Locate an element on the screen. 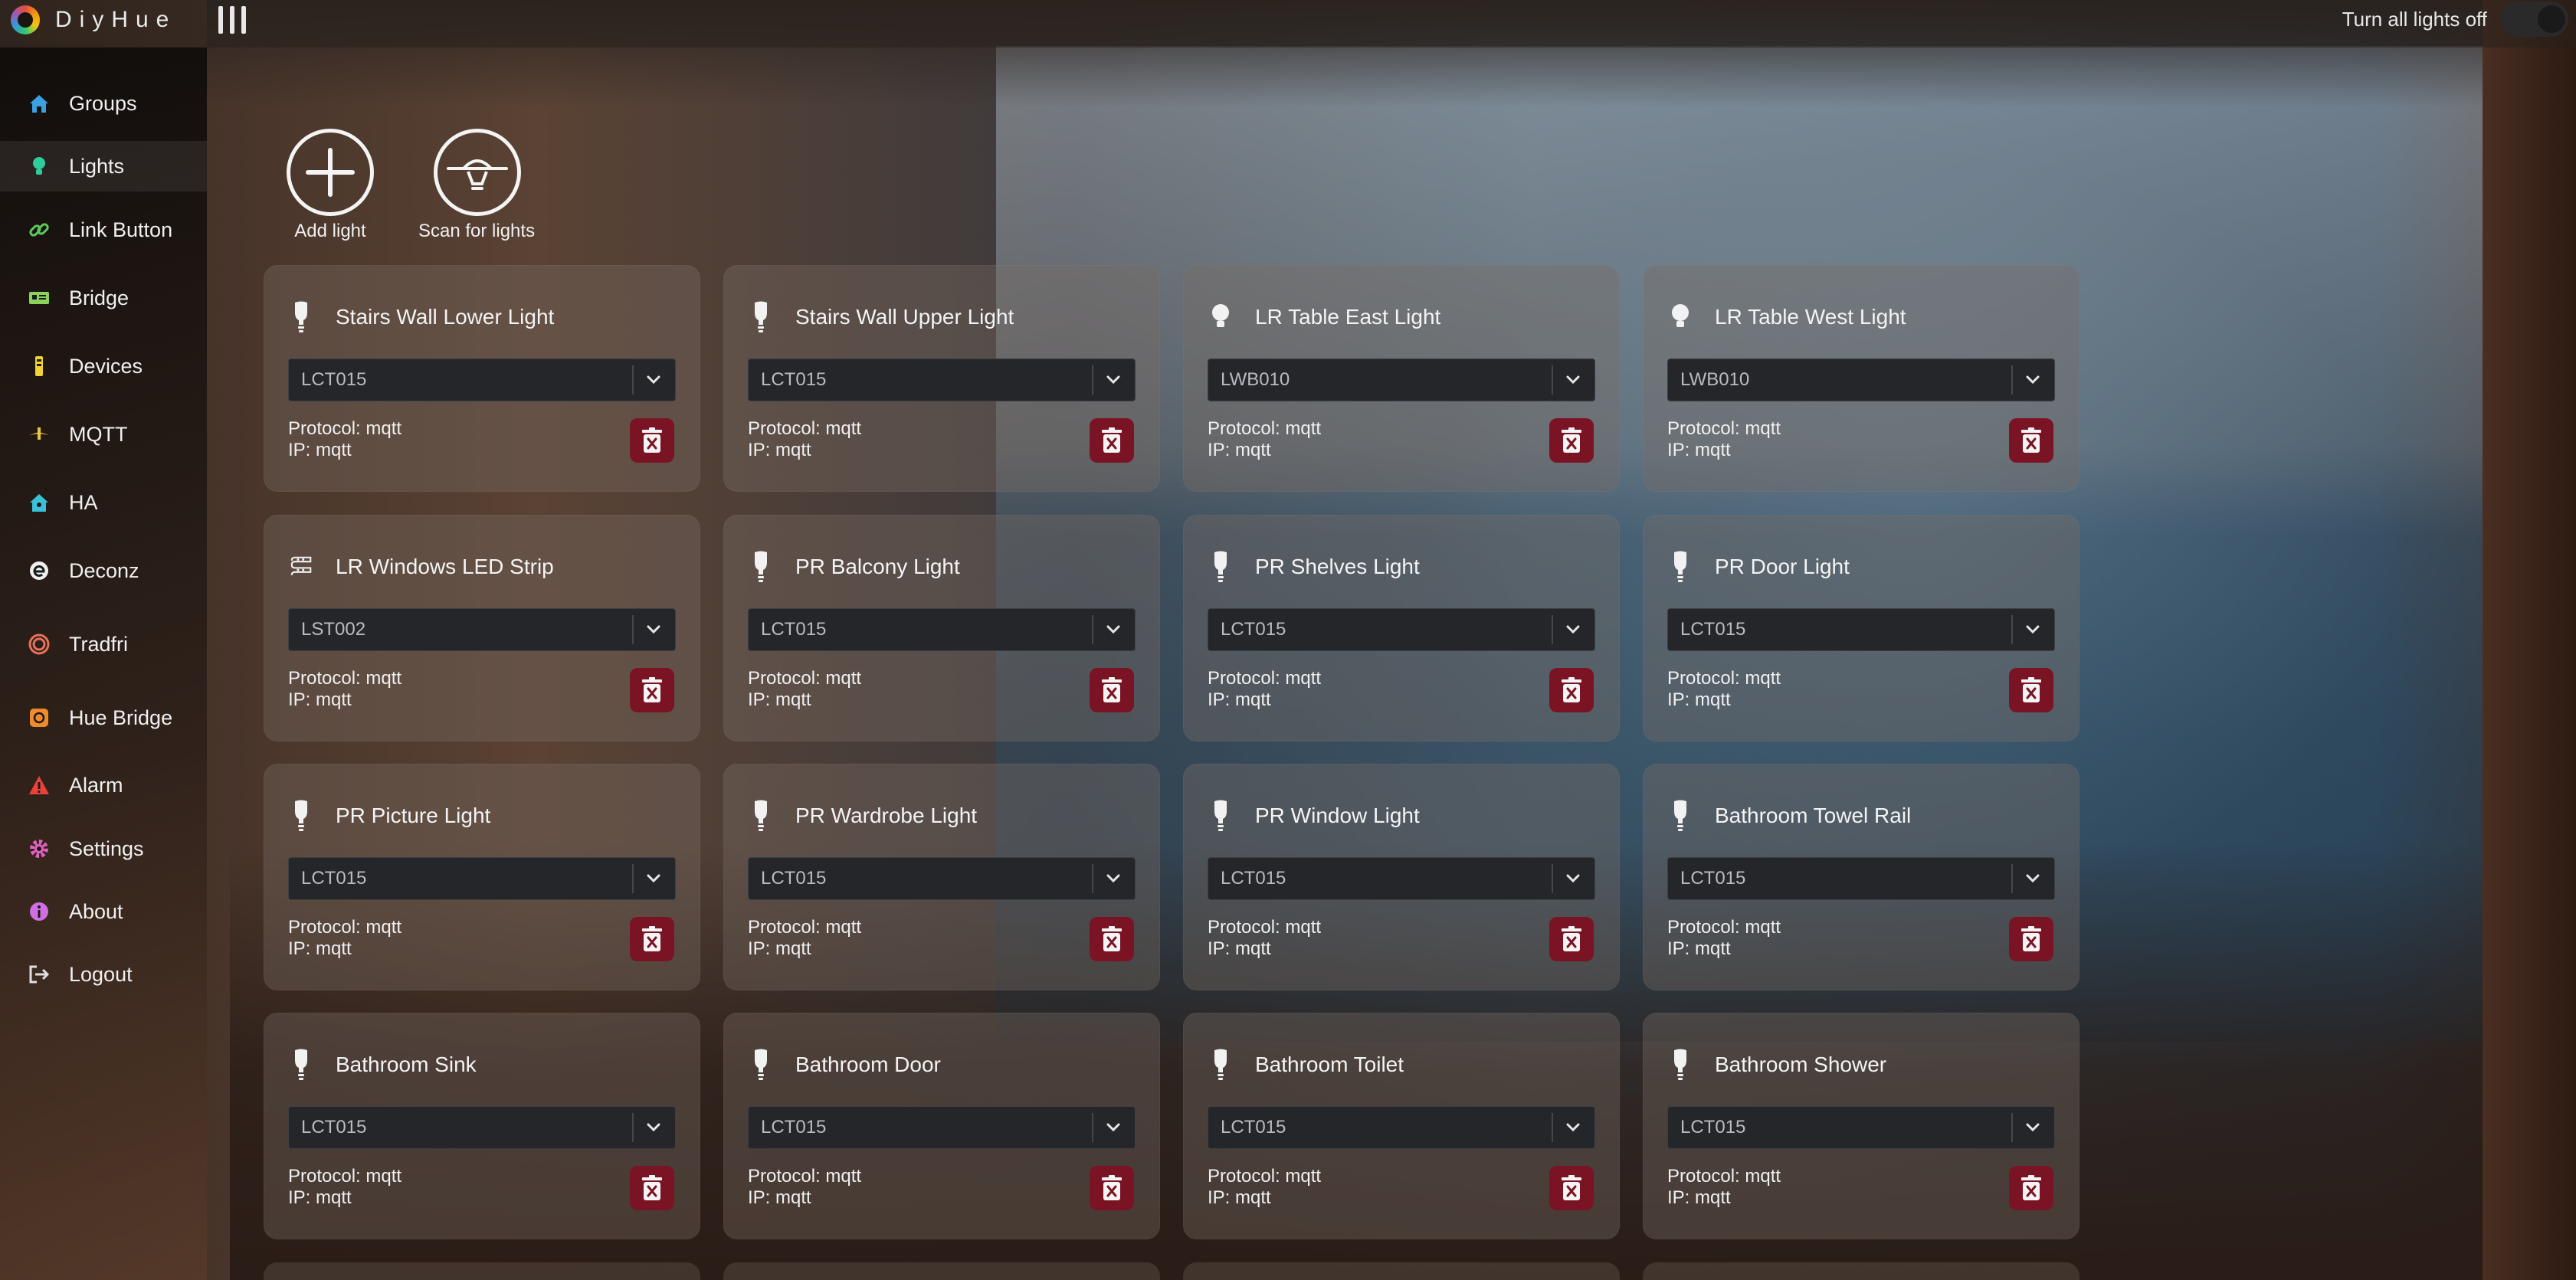 The width and height of the screenshot is (2576, 1280). sidebar-item-label: Bridge is located at coordinates (99, 297).